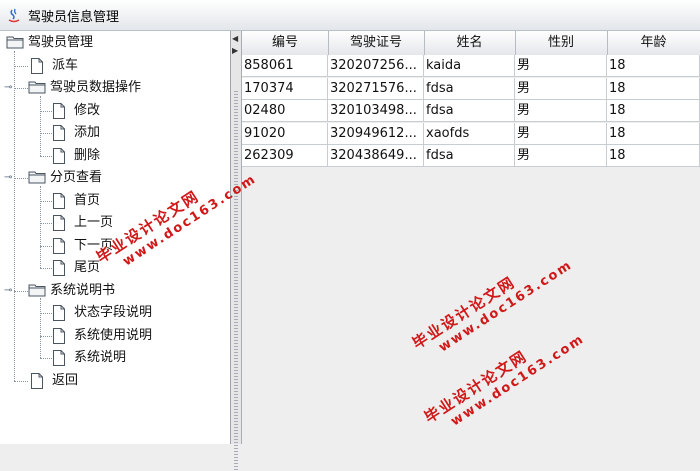 The image size is (700, 471). What do you see at coordinates (113, 335) in the screenshot?
I see `tree-item-label: 系统使用说明` at bounding box center [113, 335].